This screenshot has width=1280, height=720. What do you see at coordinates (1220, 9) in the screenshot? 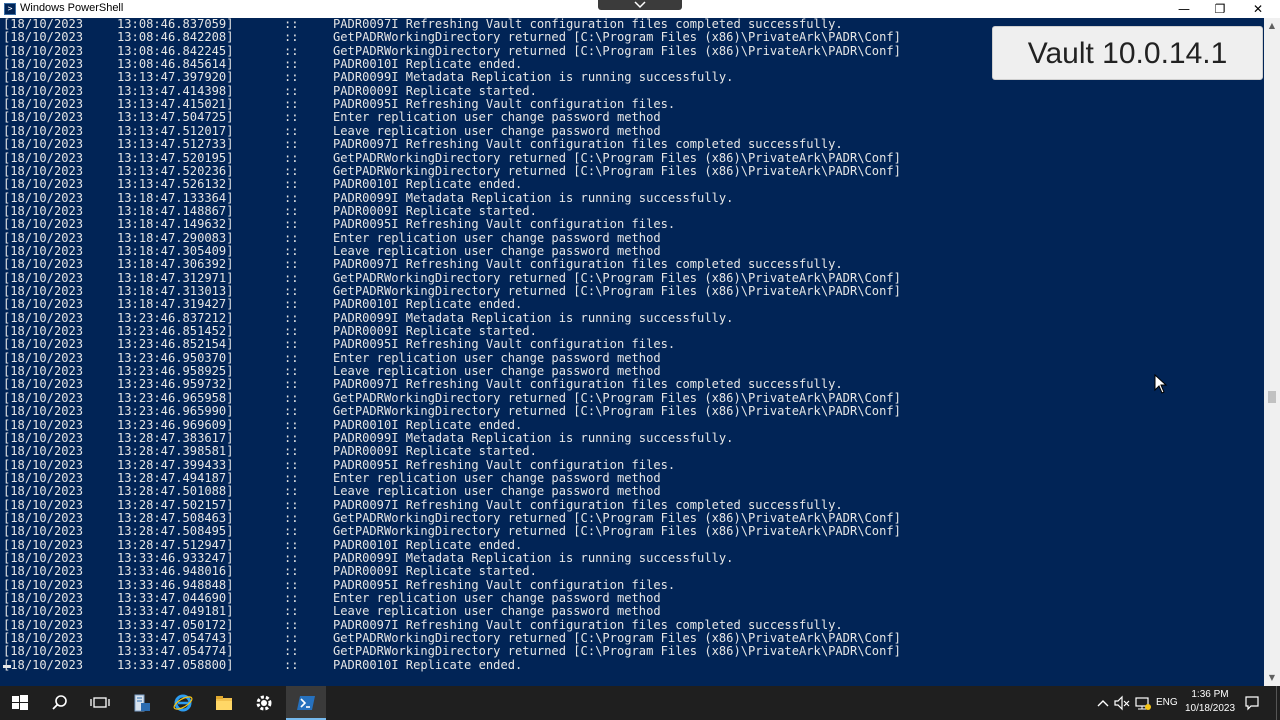
I see `maximize-button: ❐` at bounding box center [1220, 9].